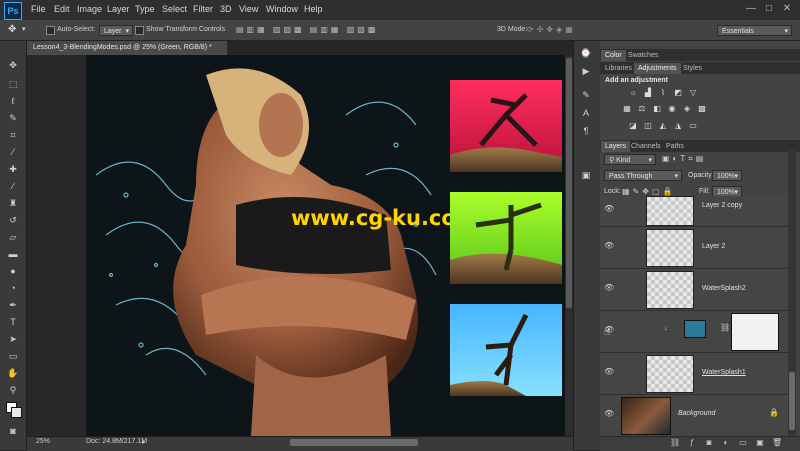  I want to click on dodge-tool-icon: ◔, so click(13, 288).